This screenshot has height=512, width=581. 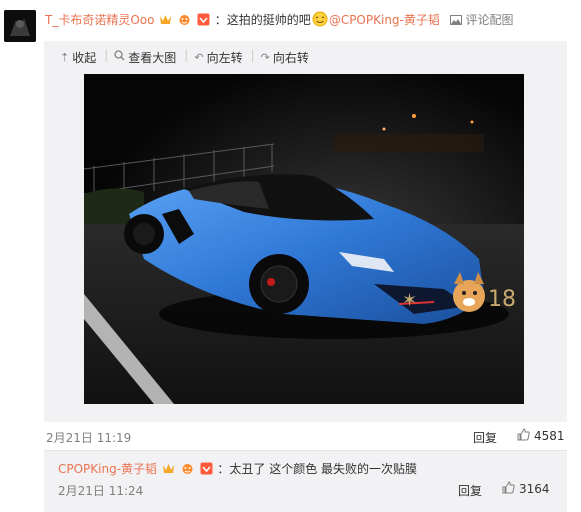 I want to click on rotate-left-label: 向左转, so click(x=224, y=57).